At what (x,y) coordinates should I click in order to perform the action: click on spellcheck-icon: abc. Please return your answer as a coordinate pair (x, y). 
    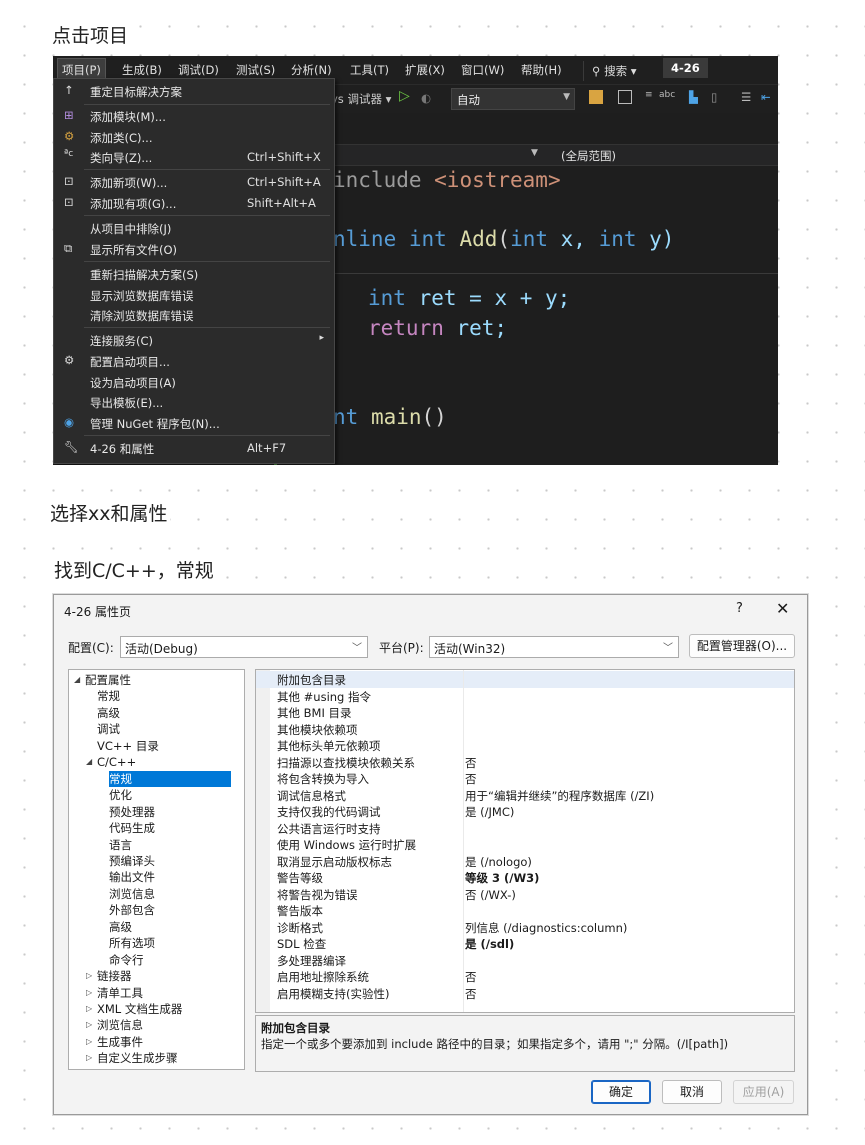
    Looking at the image, I should click on (667, 97).